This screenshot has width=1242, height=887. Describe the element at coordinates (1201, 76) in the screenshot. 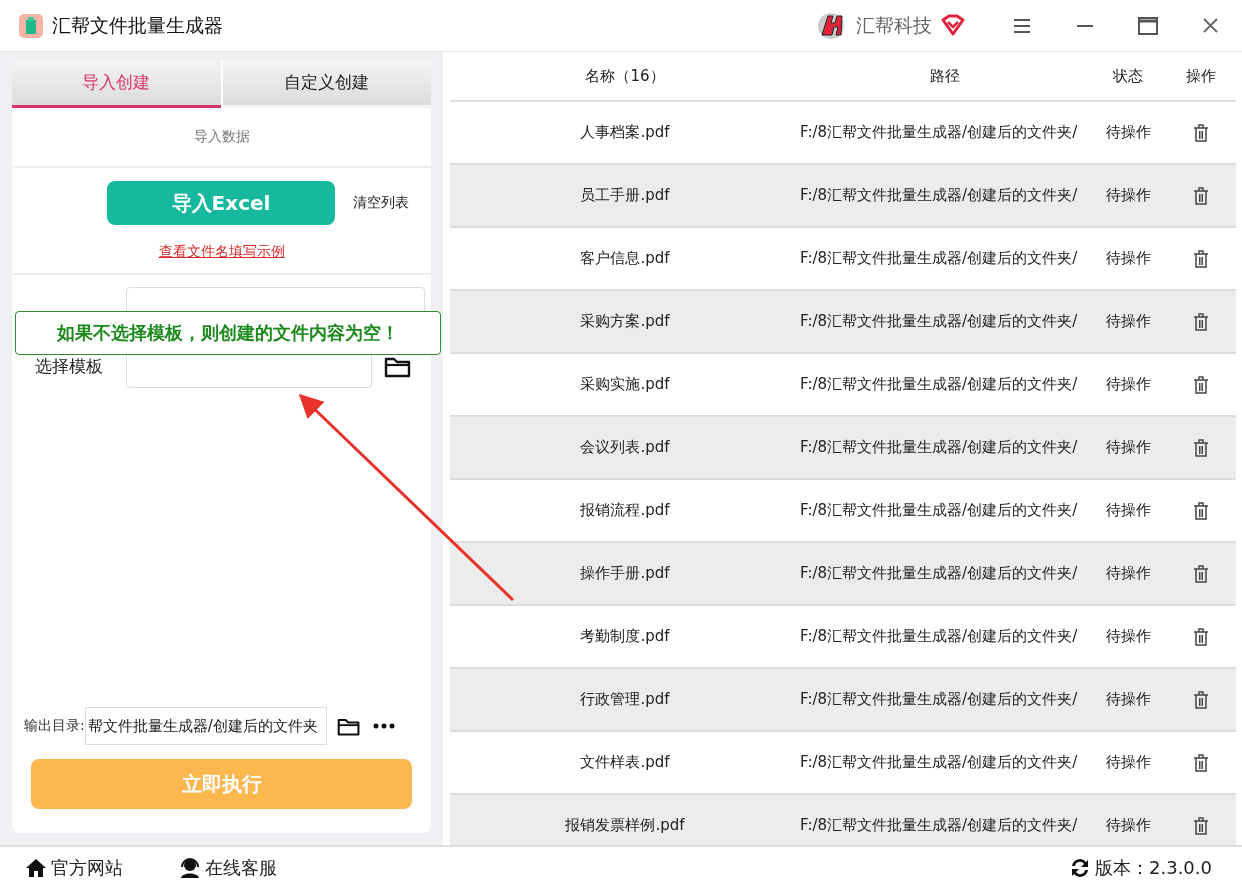

I see `column-header: 操作` at that location.